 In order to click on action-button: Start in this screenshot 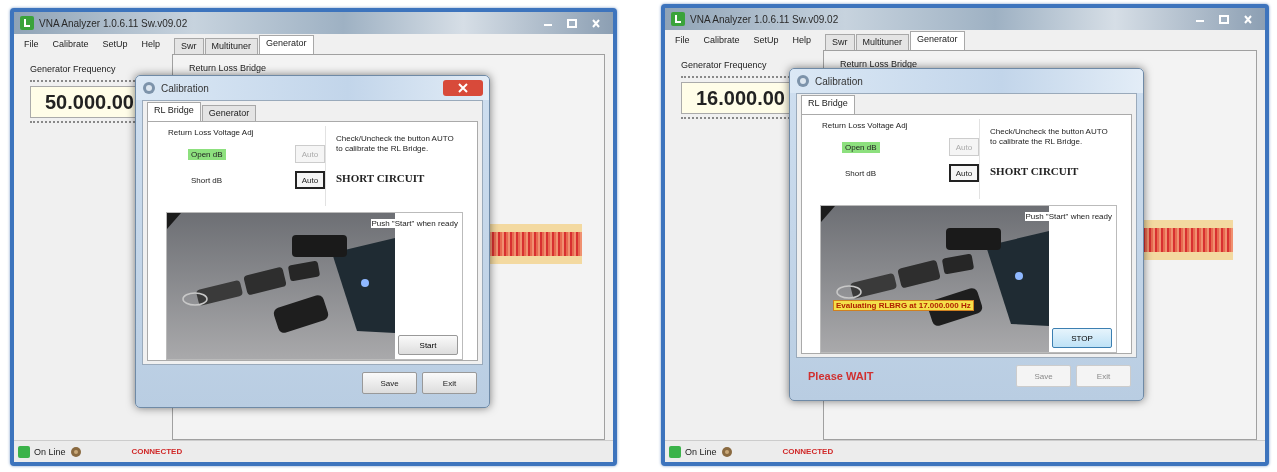, I will do `click(428, 345)`.